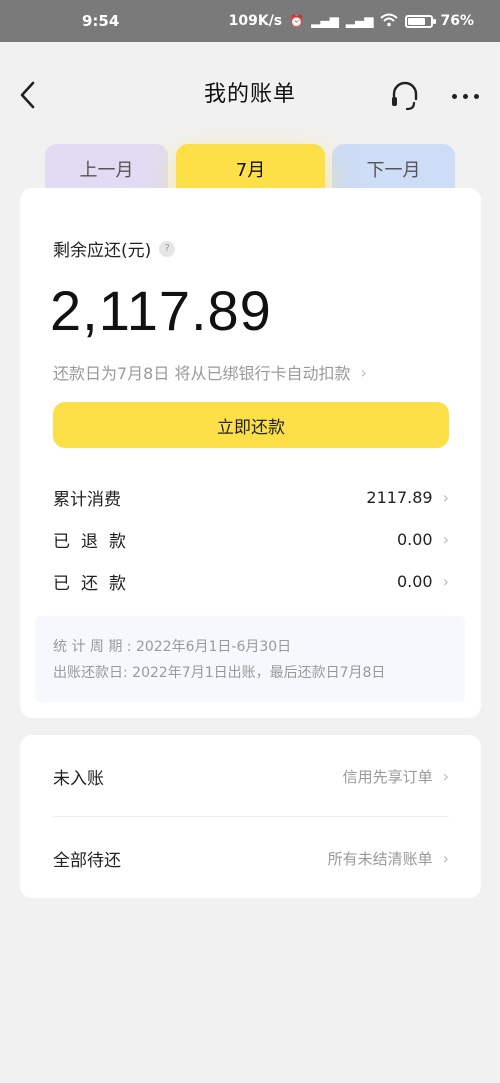 The width and height of the screenshot is (500, 1083). What do you see at coordinates (251, 858) in the screenshot?
I see `row-all-pending: 全部待还 所有未结清账单 ›` at bounding box center [251, 858].